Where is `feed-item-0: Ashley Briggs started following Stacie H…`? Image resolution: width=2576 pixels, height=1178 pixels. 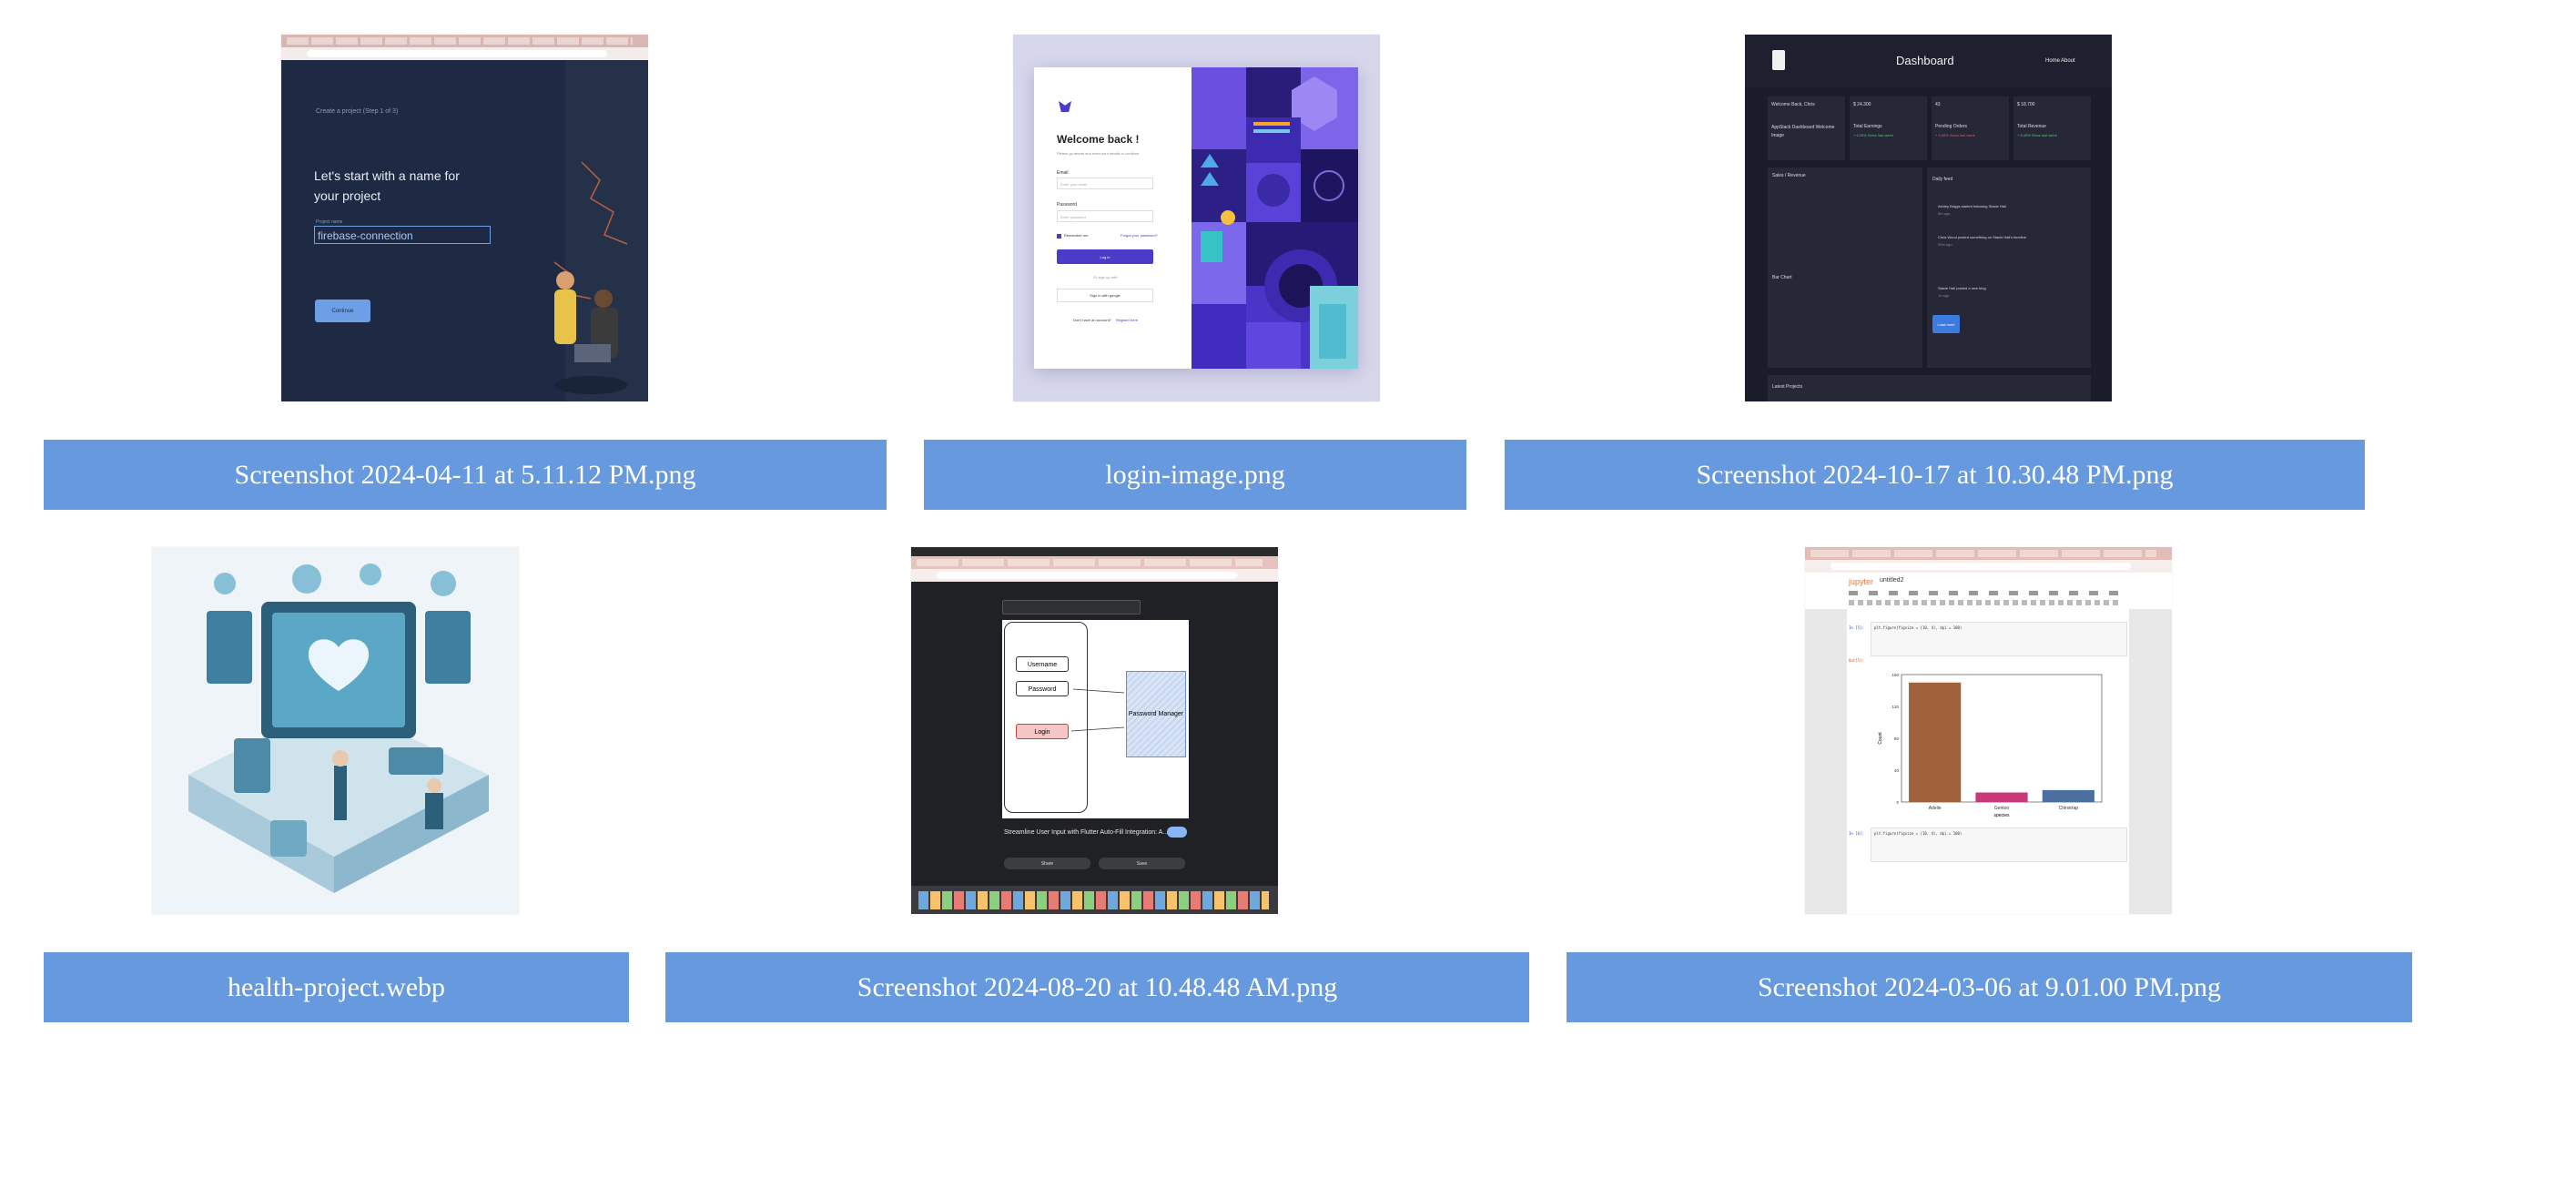
feed-item-0: Ashley Briggs started following Stacie H… is located at coordinates (1972, 206).